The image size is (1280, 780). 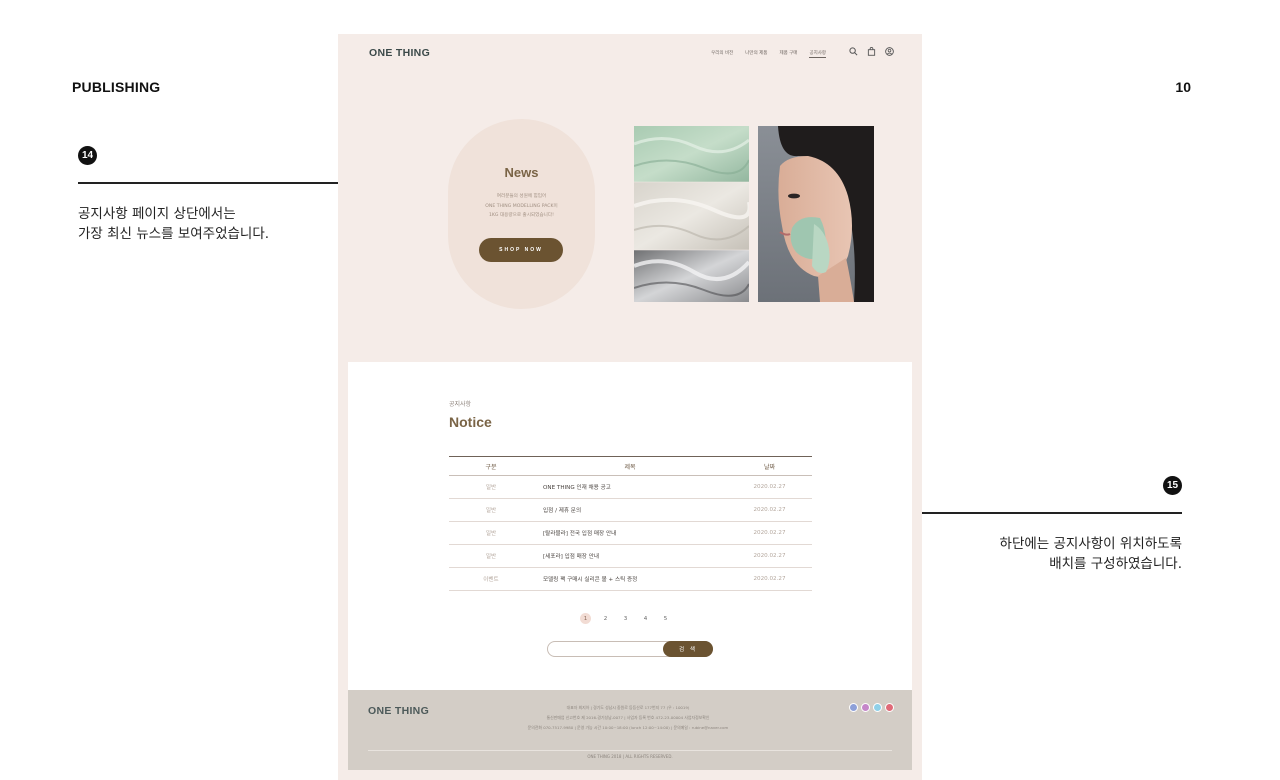 What do you see at coordinates (1115, 564) in the screenshot?
I see `callout-line: 배치를 구성하였습니다.` at bounding box center [1115, 564].